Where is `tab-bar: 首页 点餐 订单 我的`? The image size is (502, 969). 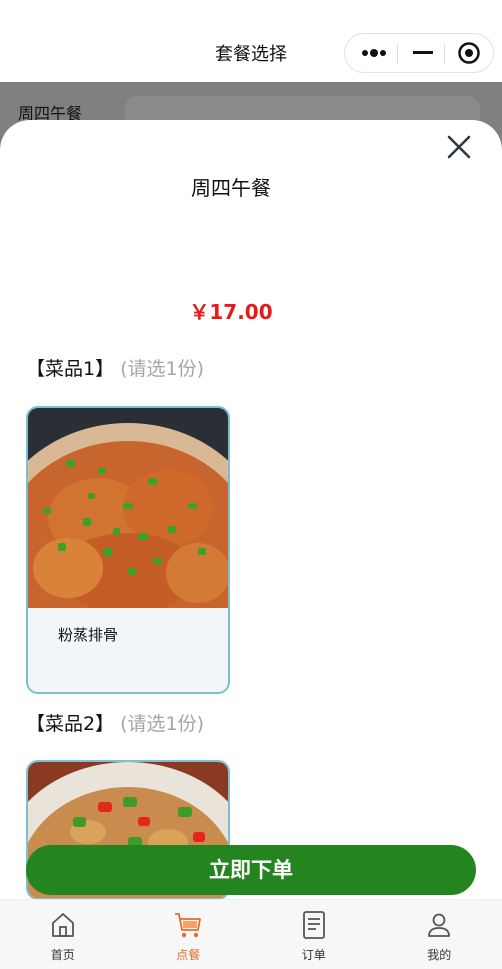
tab-bar: 首页 点餐 订单 我的 is located at coordinates (251, 934).